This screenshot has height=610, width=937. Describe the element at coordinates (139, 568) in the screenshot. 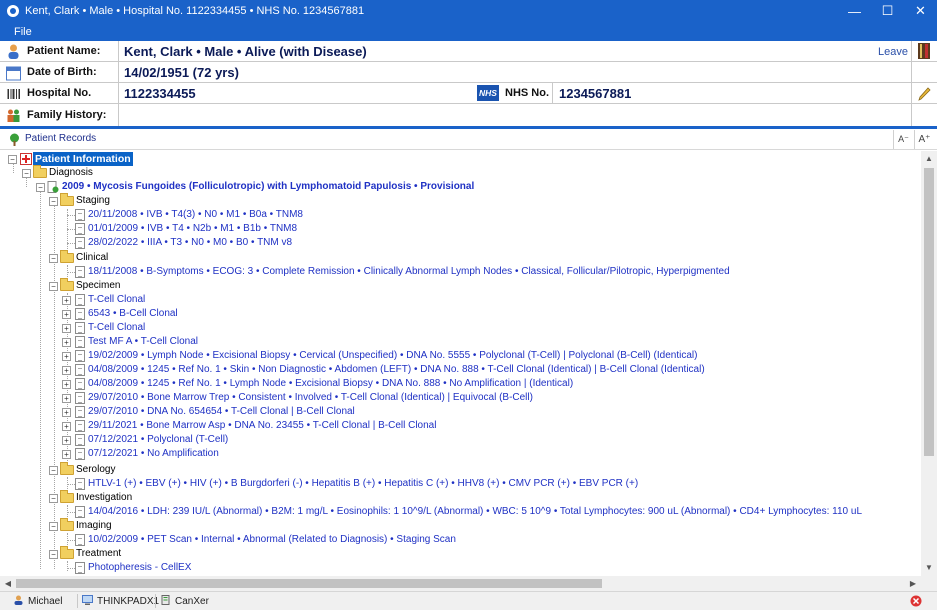

I see `treatment-item: Photopheresis - CellEX` at that location.